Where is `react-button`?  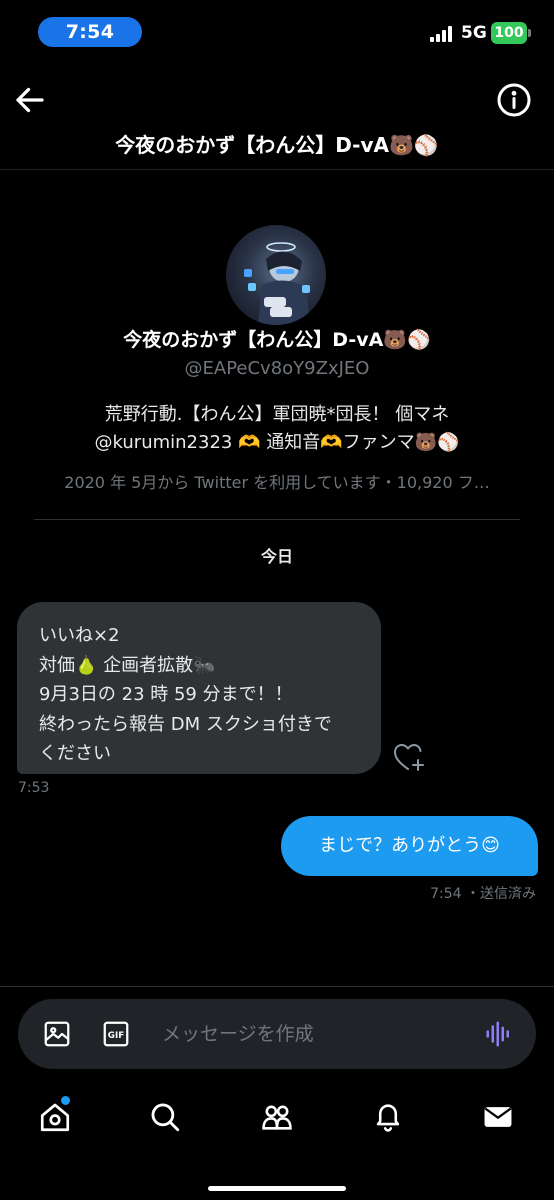 react-button is located at coordinates (410, 758).